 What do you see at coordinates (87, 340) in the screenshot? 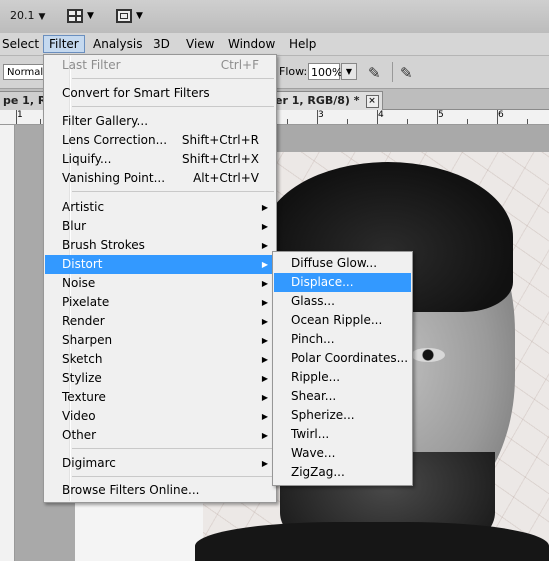
I see `menu-item-label: Sharpen` at bounding box center [87, 340].